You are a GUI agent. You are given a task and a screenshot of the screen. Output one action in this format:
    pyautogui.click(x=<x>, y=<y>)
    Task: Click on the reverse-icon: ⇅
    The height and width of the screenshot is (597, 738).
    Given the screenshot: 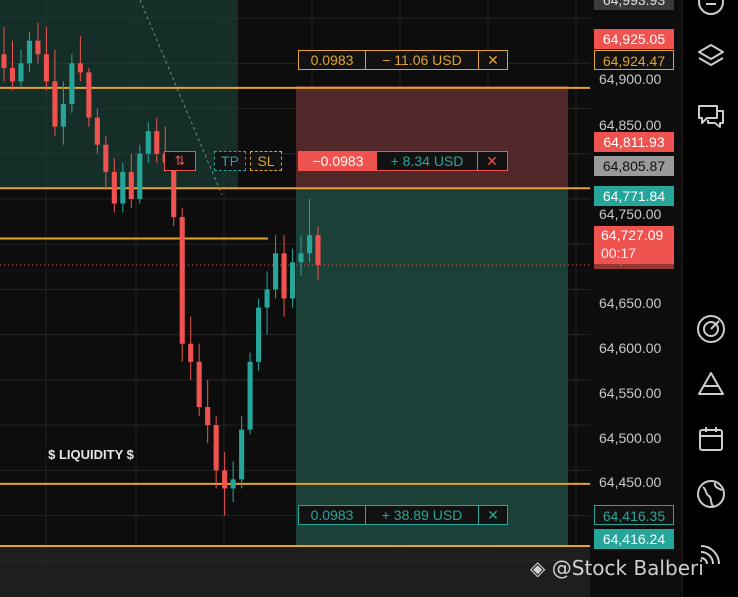 What is the action you would take?
    pyautogui.click(x=180, y=160)
    